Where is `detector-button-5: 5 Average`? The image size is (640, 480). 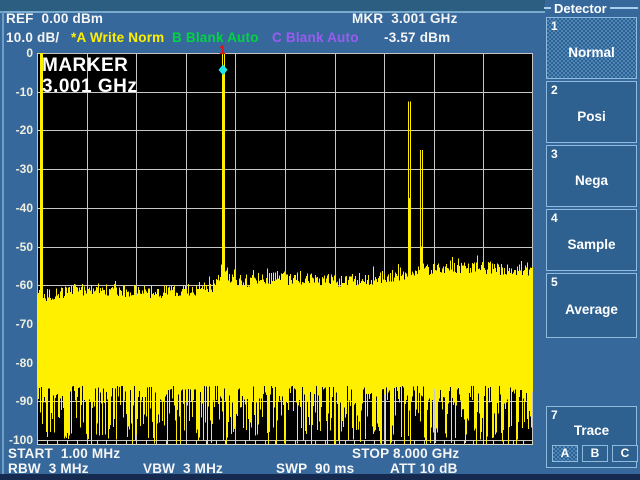 detector-button-5: 5 Average is located at coordinates (591, 305).